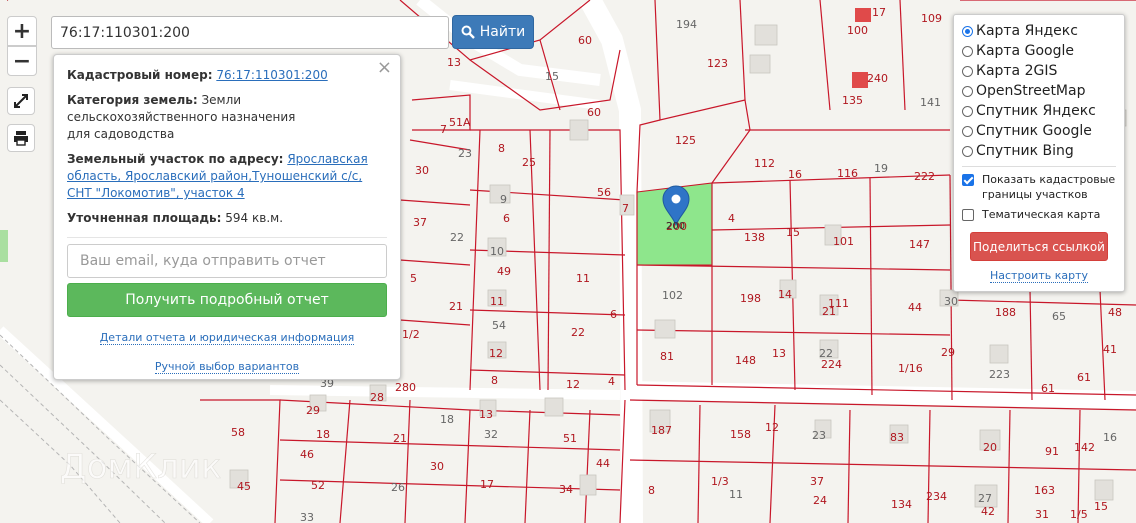 Image resolution: width=1136 pixels, height=523 pixels. What do you see at coordinates (140, 75) in the screenshot?
I see `cadastral-number-label: Кадастровый номер:` at bounding box center [140, 75].